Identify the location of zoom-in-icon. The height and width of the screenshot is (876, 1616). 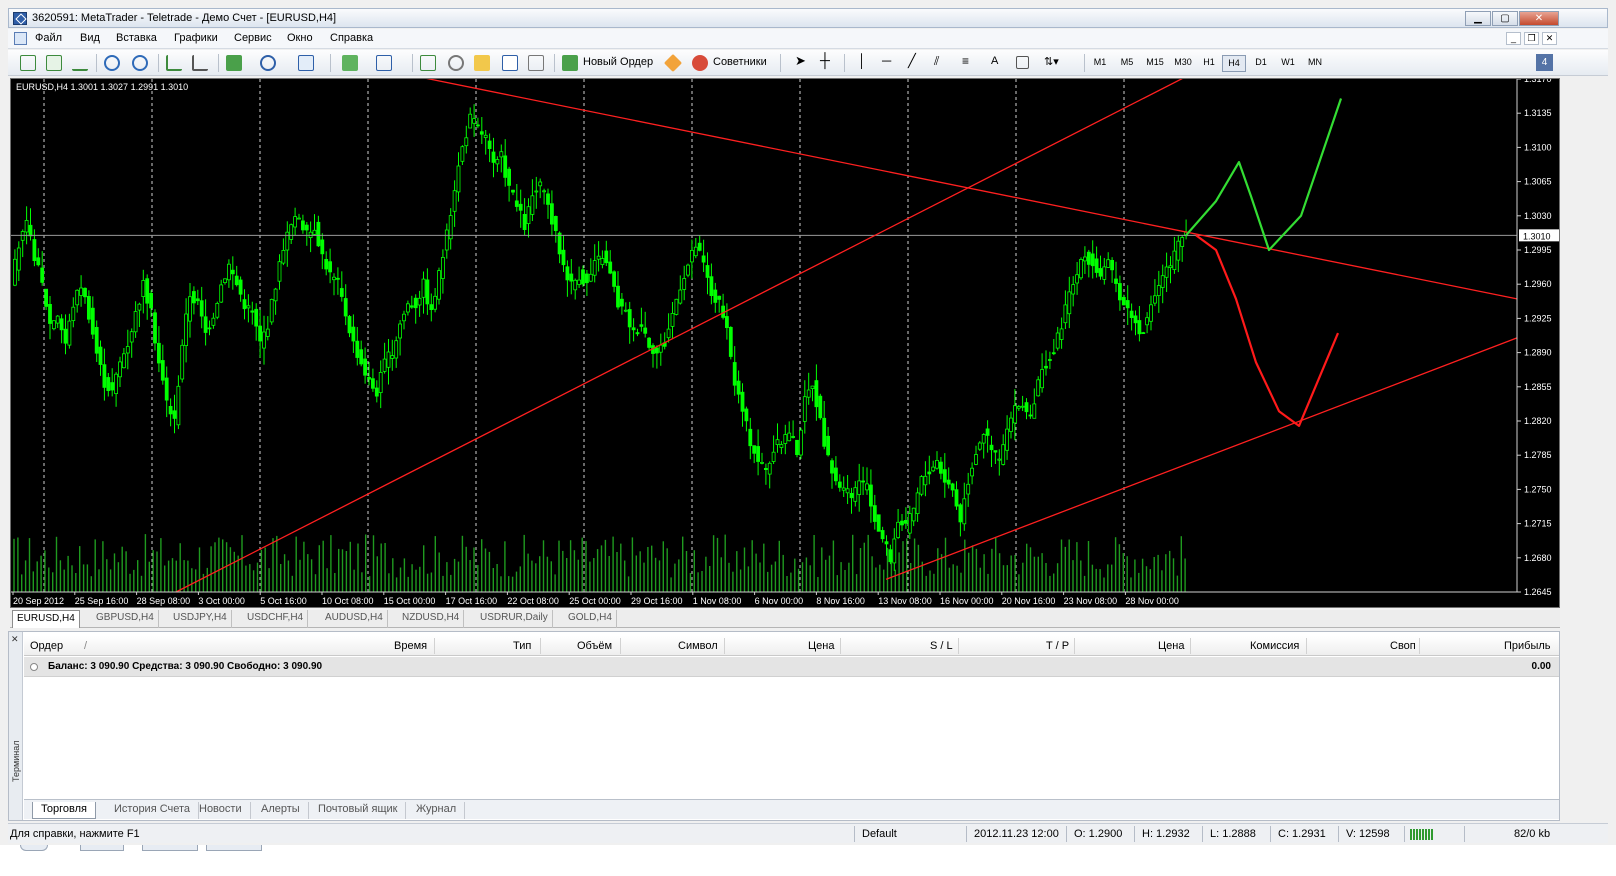
(112, 63).